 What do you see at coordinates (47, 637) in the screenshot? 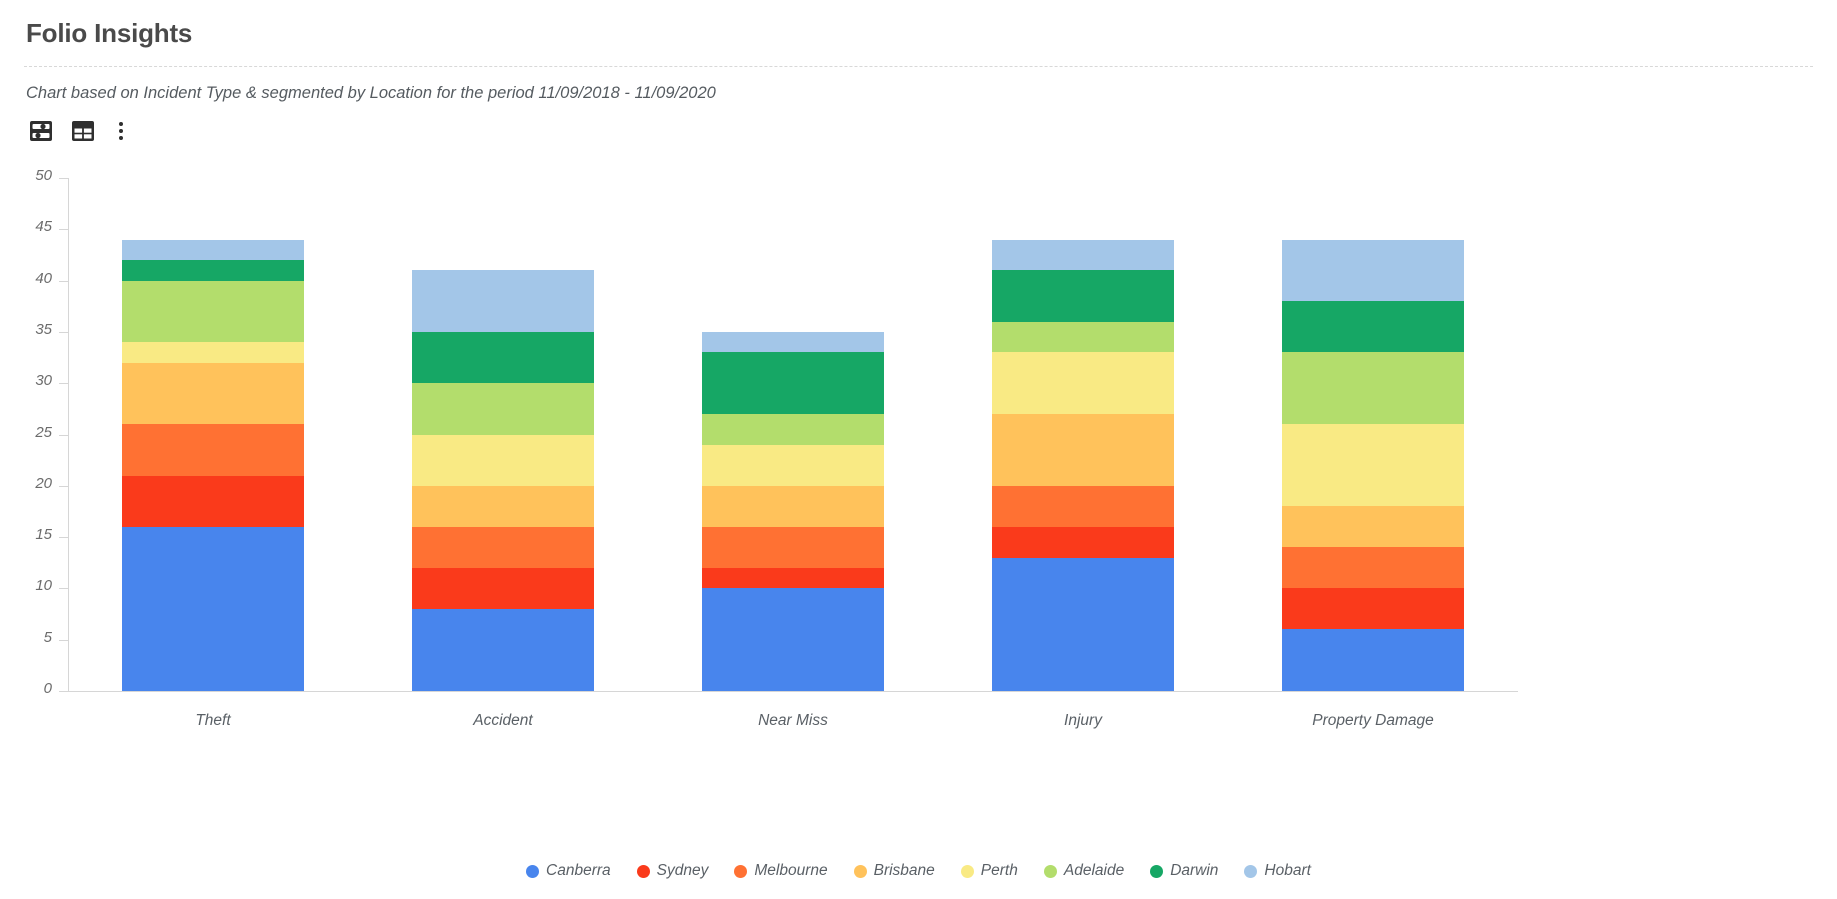
I see `y-axis-tick-label: 5` at bounding box center [47, 637].